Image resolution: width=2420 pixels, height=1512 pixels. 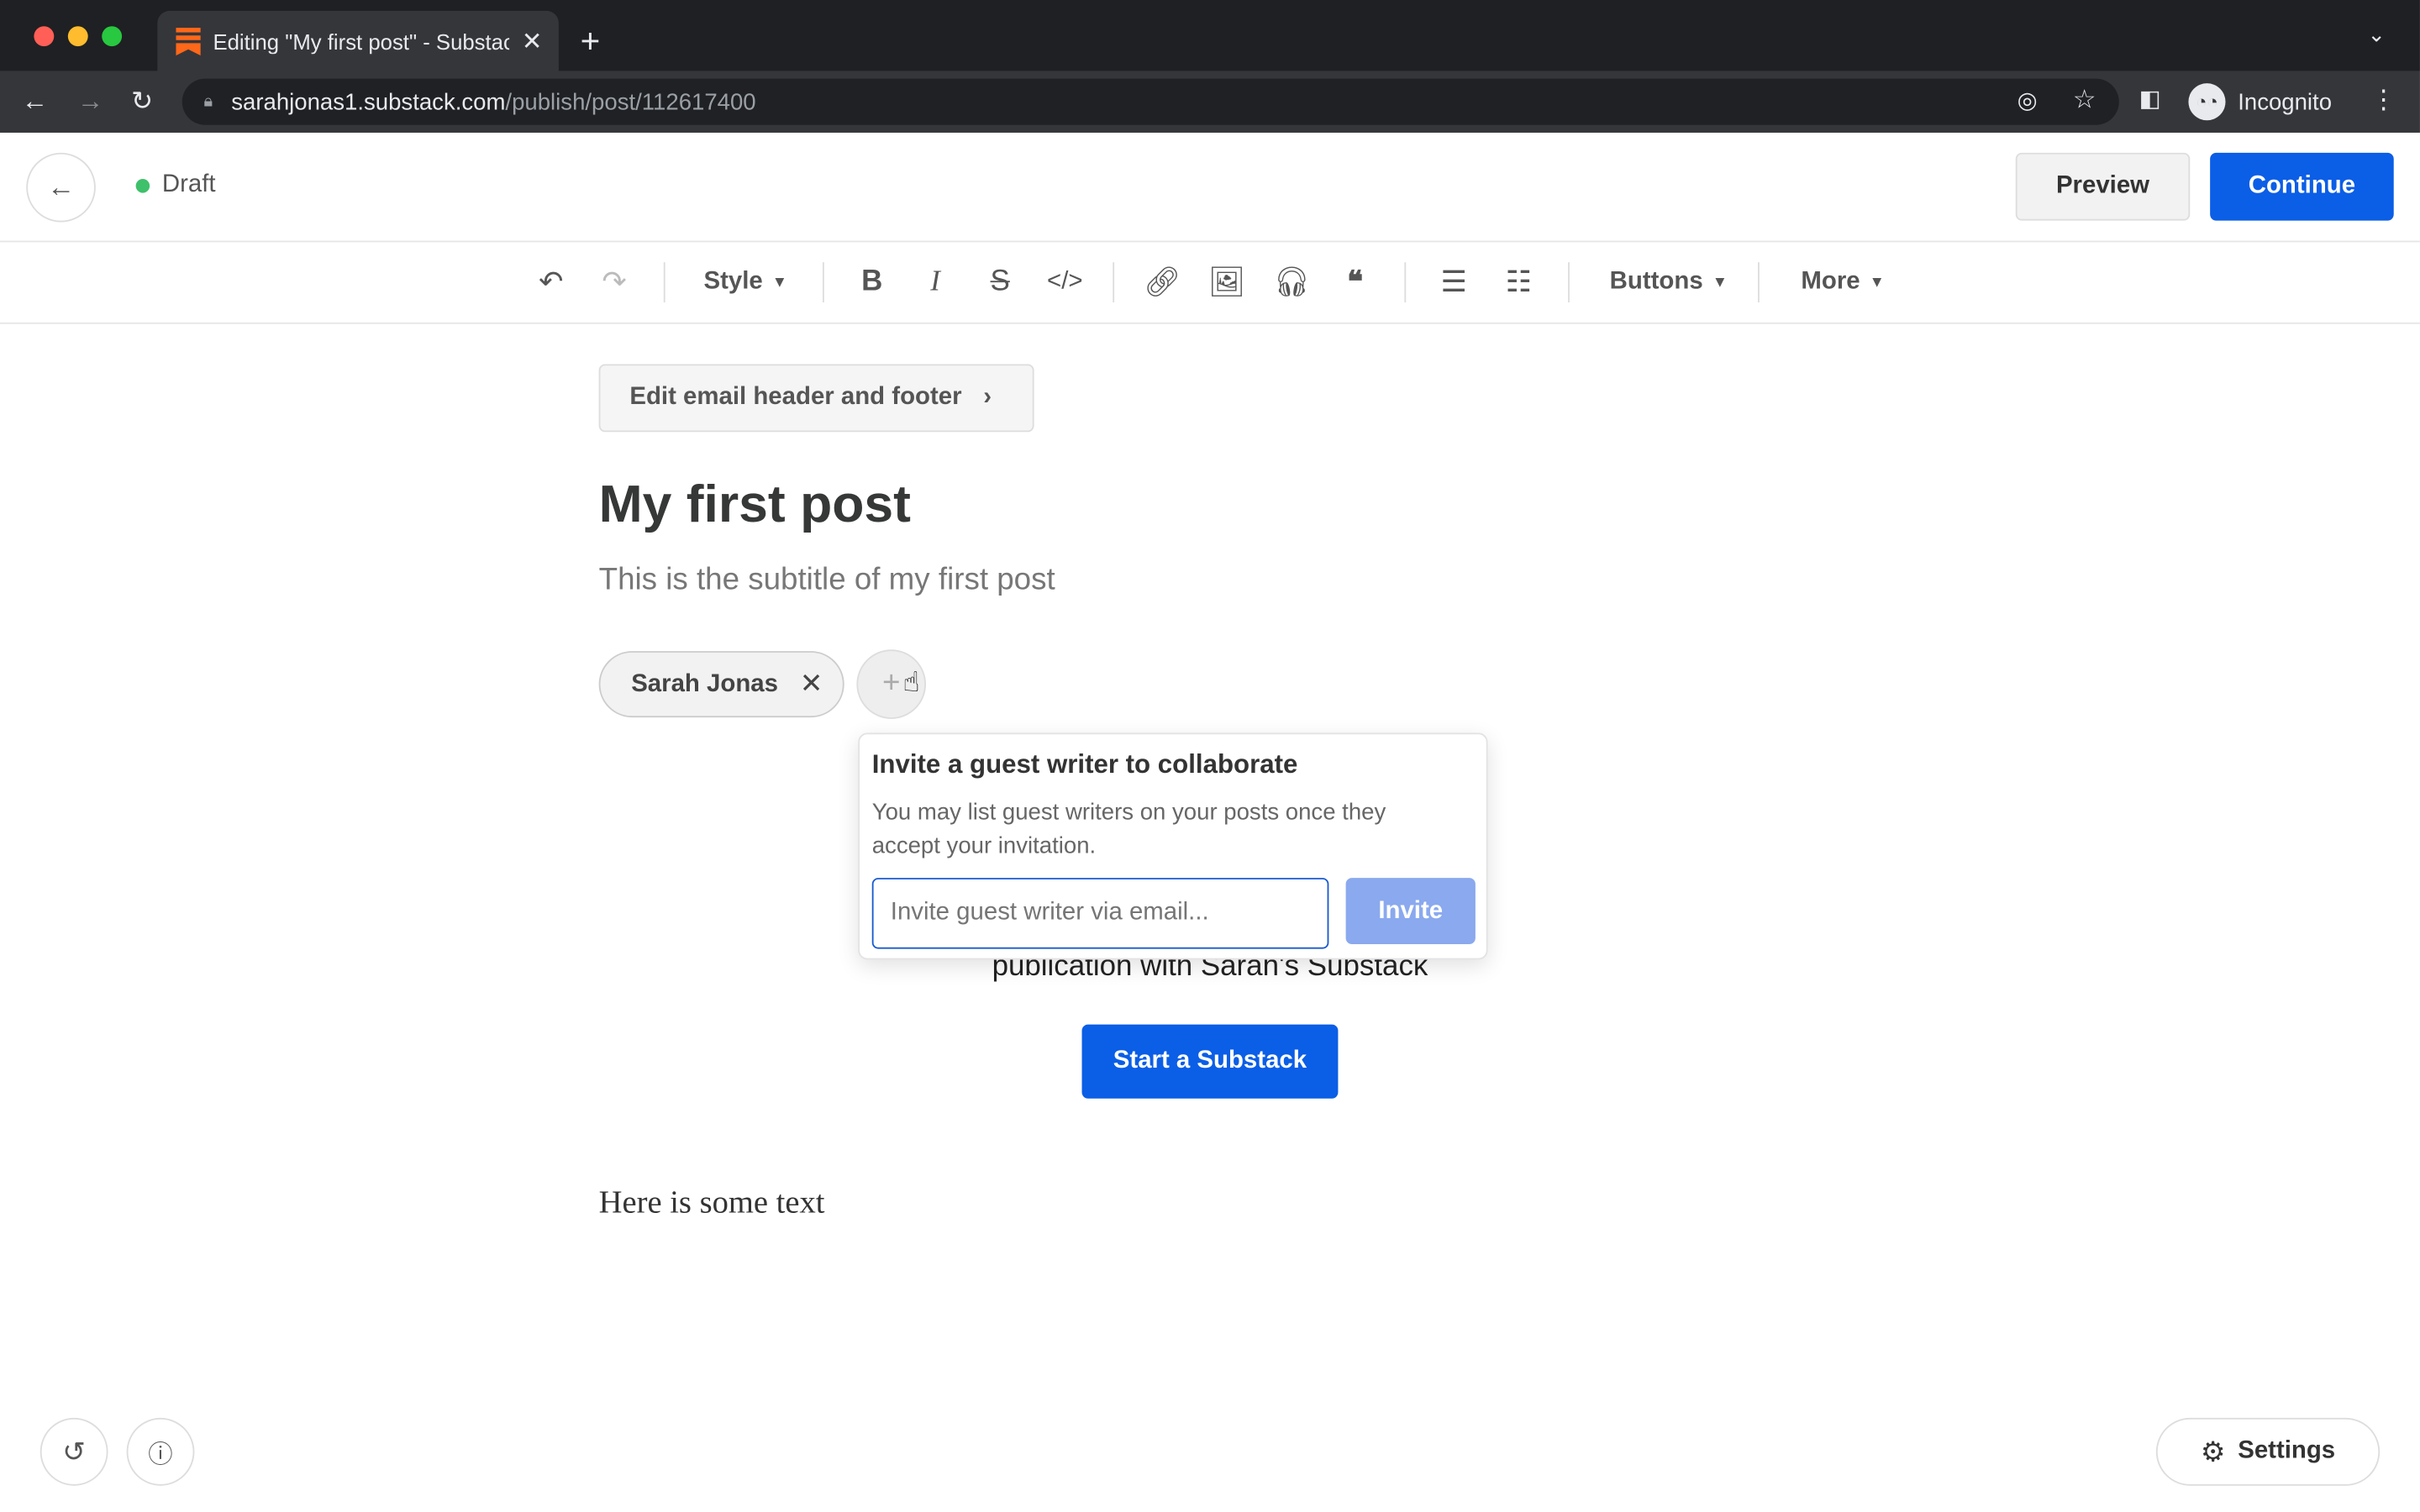 What do you see at coordinates (2376, 35) in the screenshot?
I see `tab-search-chevron-icon: ⌄` at bounding box center [2376, 35].